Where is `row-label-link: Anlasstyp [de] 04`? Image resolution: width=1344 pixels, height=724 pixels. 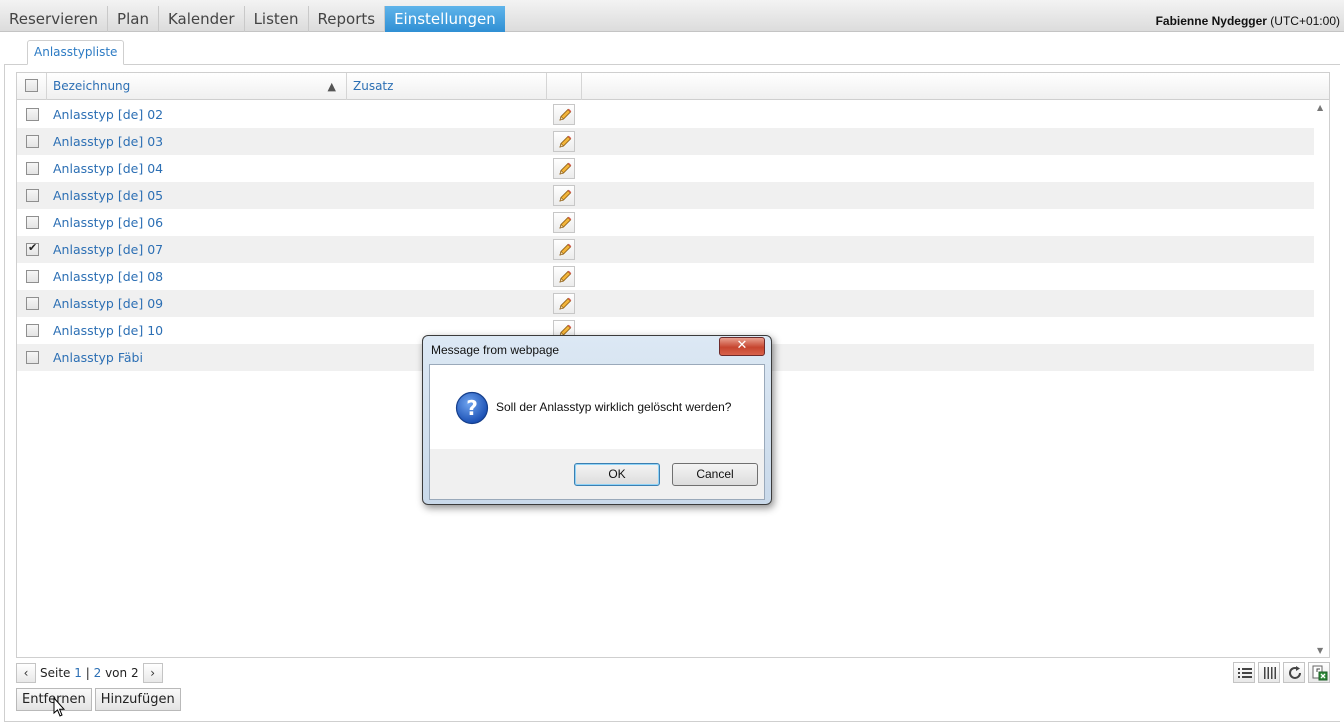 row-label-link: Anlasstyp [de] 04 is located at coordinates (108, 168).